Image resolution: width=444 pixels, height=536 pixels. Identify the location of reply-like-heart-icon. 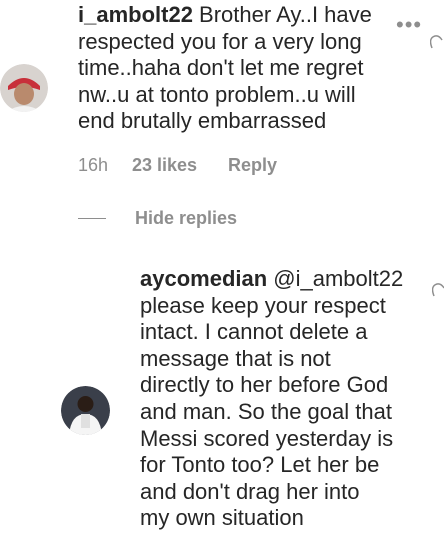
(438, 290).